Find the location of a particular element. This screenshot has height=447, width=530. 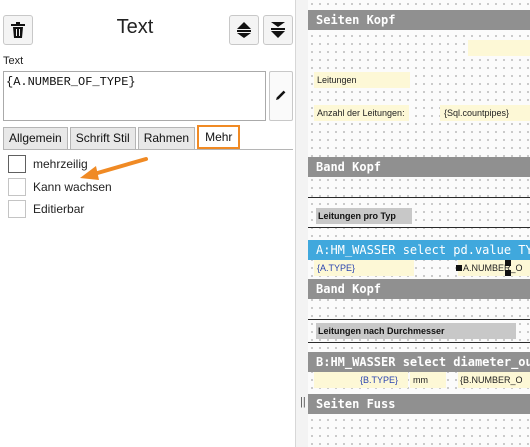

send-backward-button is located at coordinates (278, 30).